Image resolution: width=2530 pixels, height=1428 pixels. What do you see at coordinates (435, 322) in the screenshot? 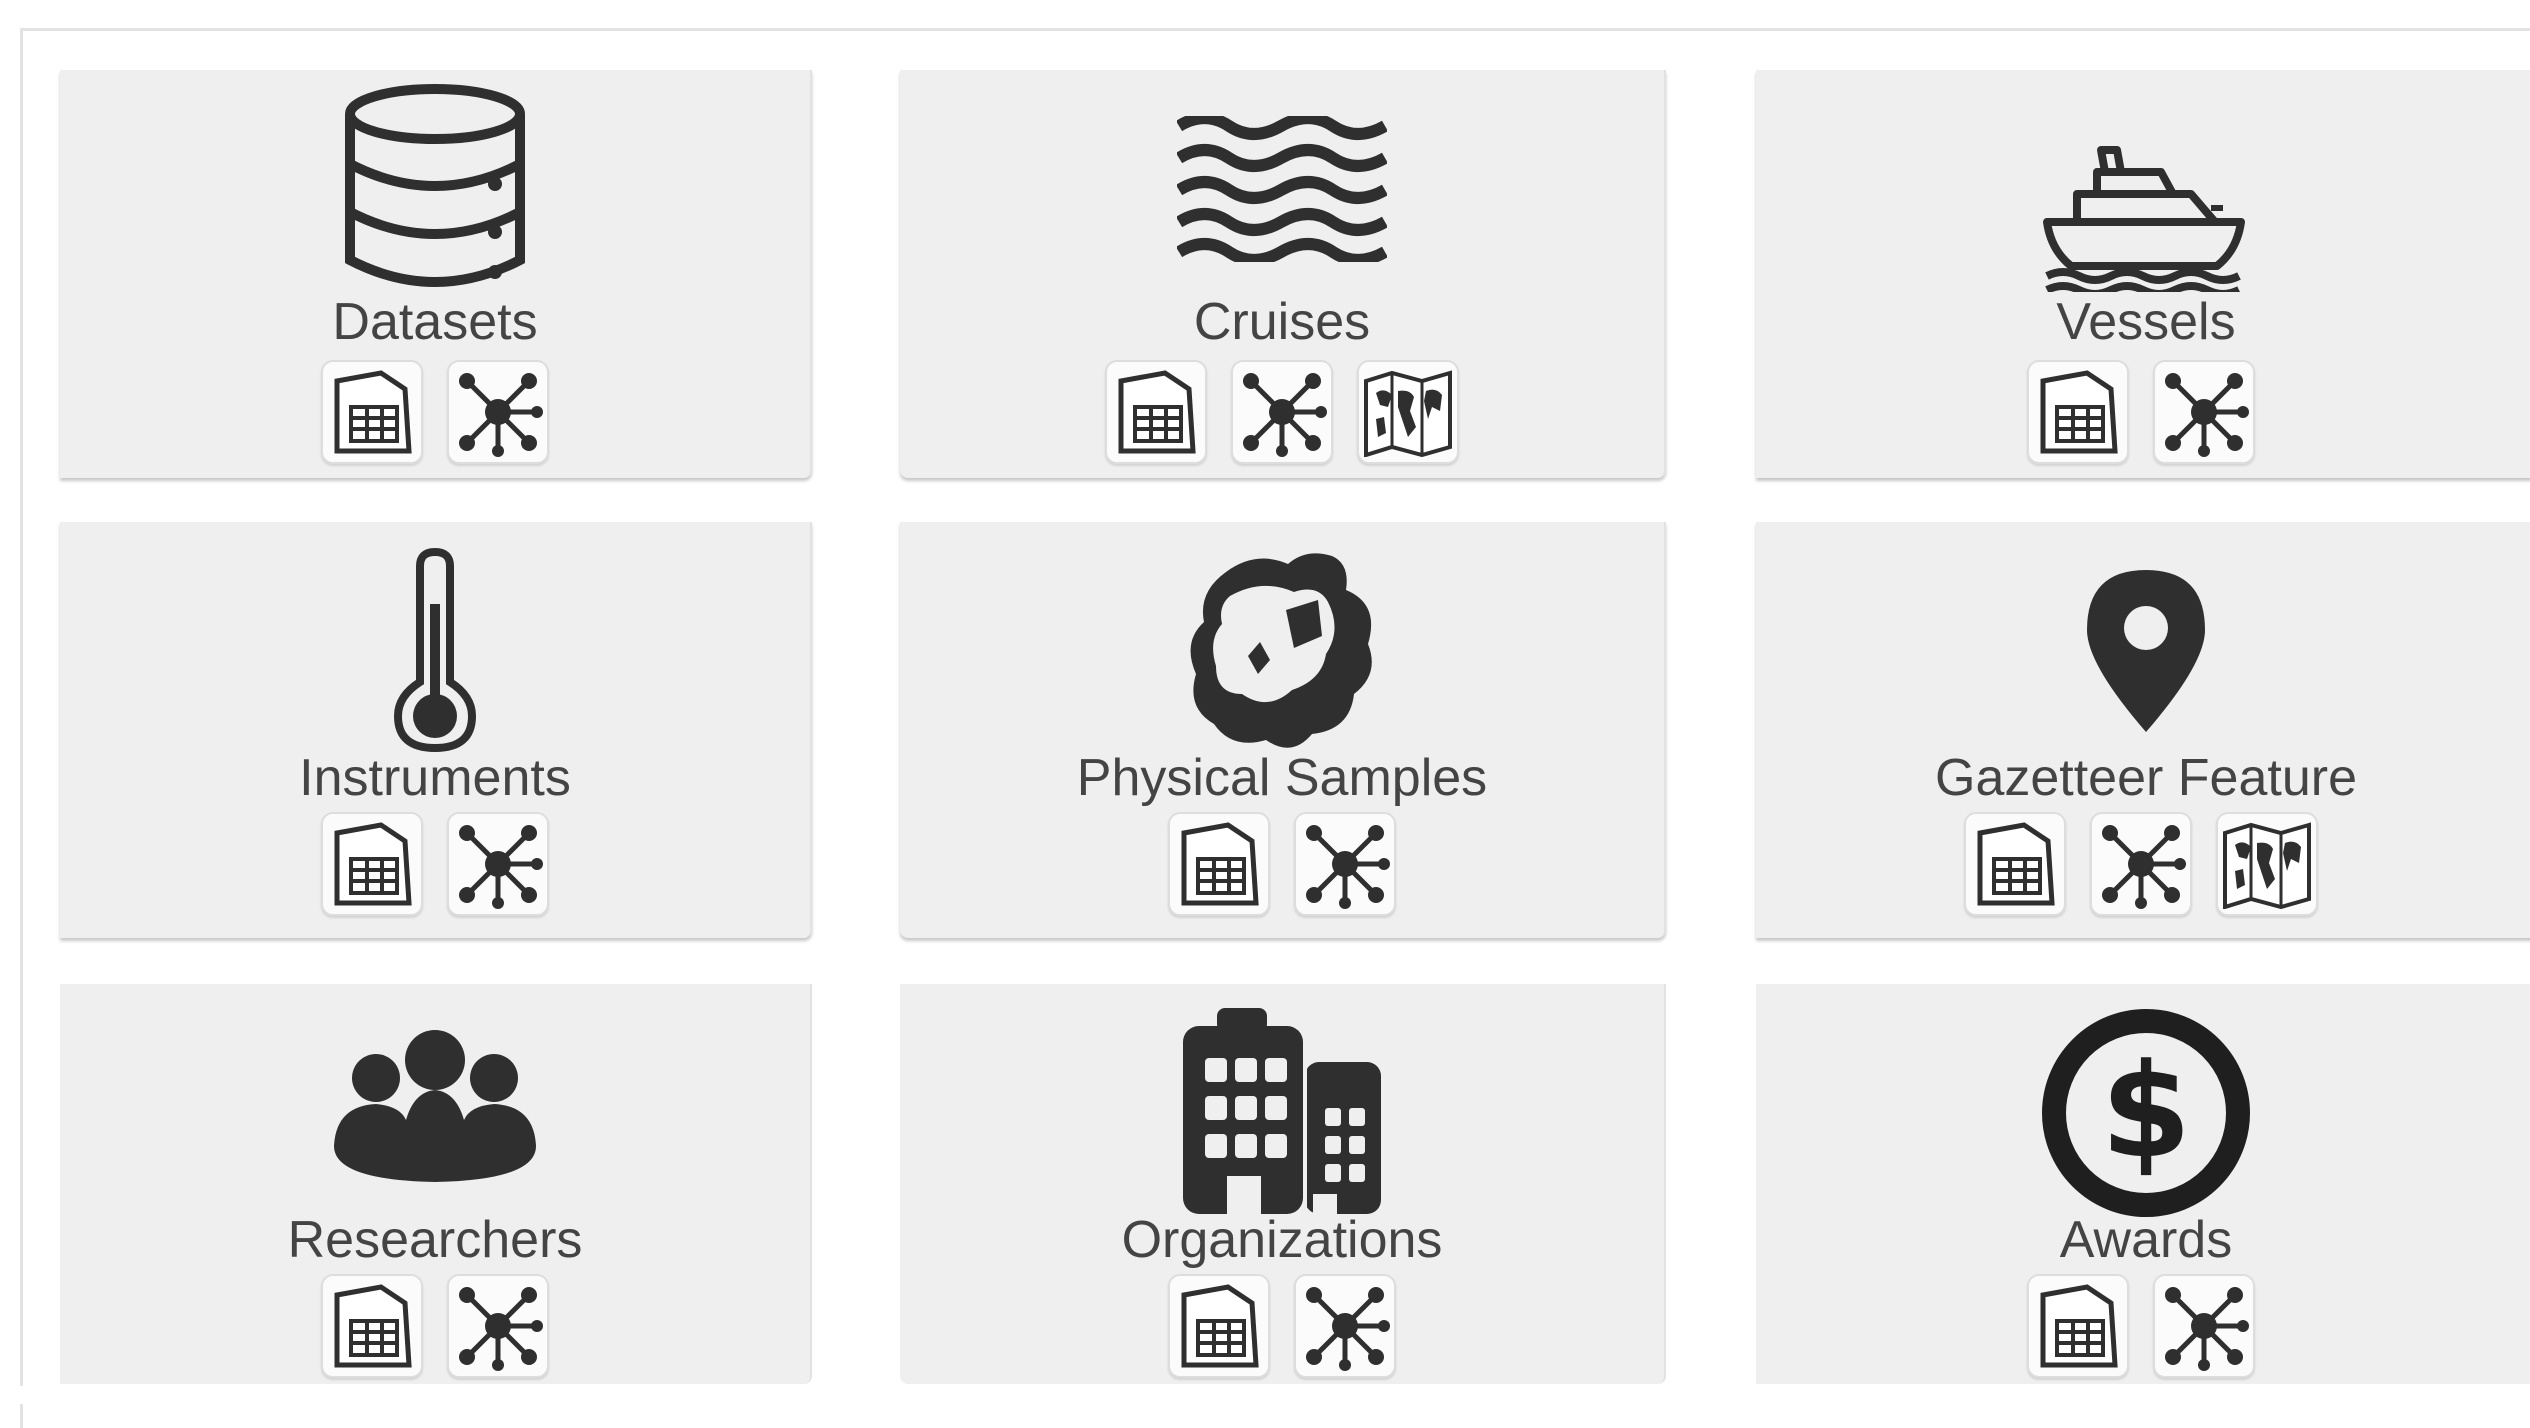
I see `tile-label: Datasets` at bounding box center [435, 322].